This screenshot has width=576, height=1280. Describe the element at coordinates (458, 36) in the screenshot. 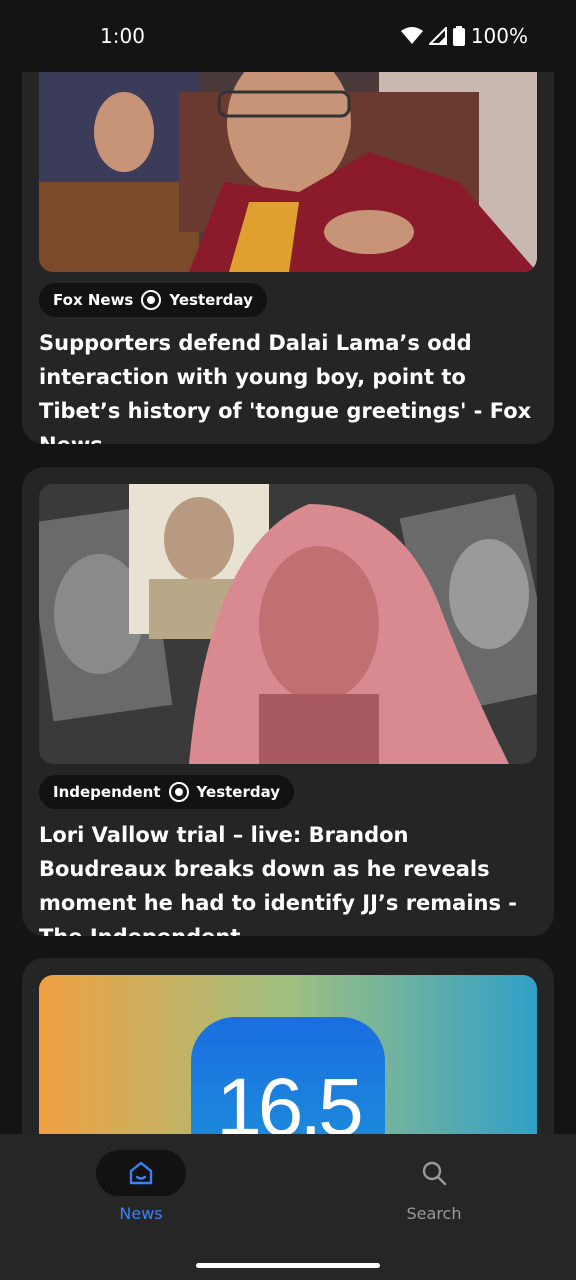

I see `battery-icon` at that location.